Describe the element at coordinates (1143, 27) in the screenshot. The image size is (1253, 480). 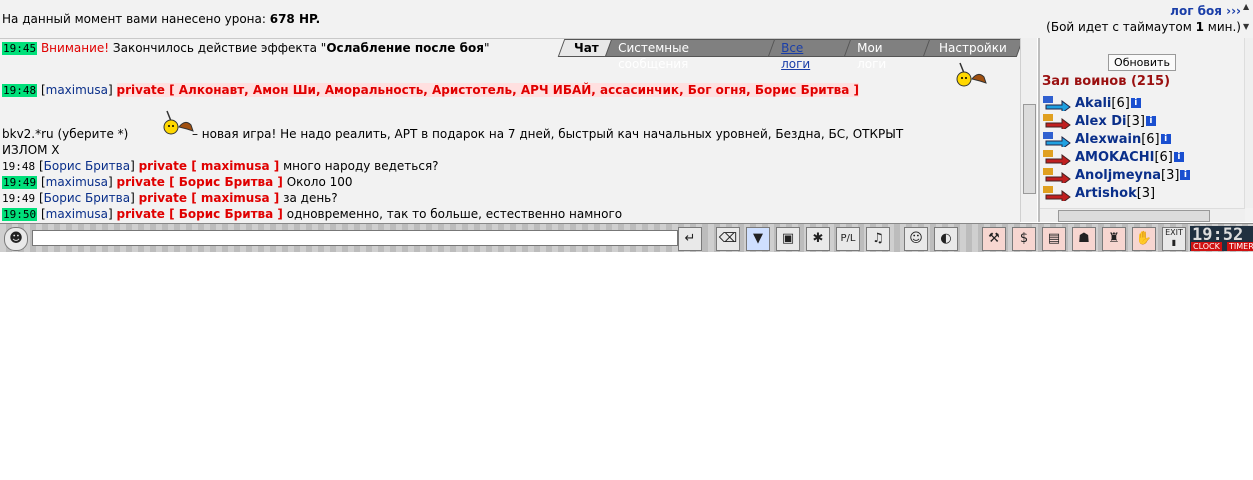
I see `battle-timeout: (Бой идет с таймаутом 1 мин.)` at that location.